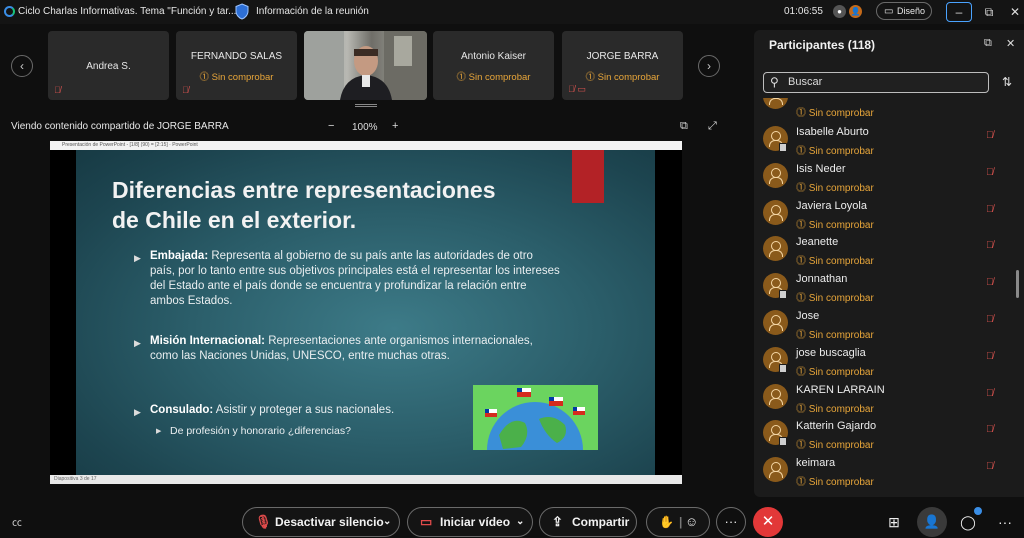  I want to click on participant-row-partial: ⓵ Sin comprobar, so click(885, 108).